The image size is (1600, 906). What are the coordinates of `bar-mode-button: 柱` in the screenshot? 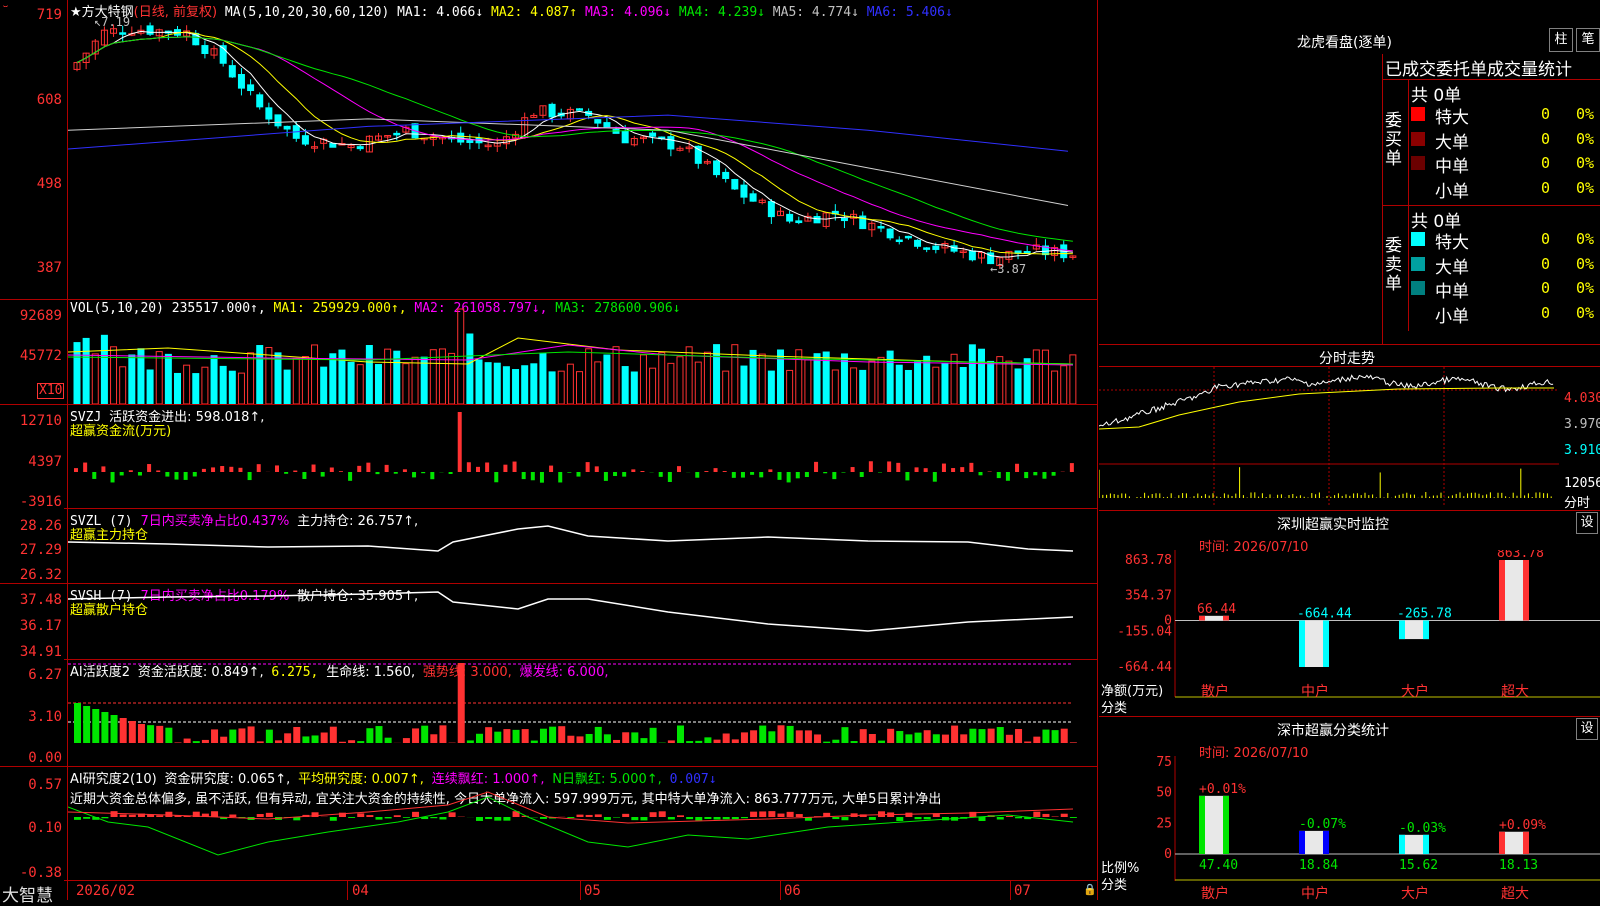 It's located at (1561, 40).